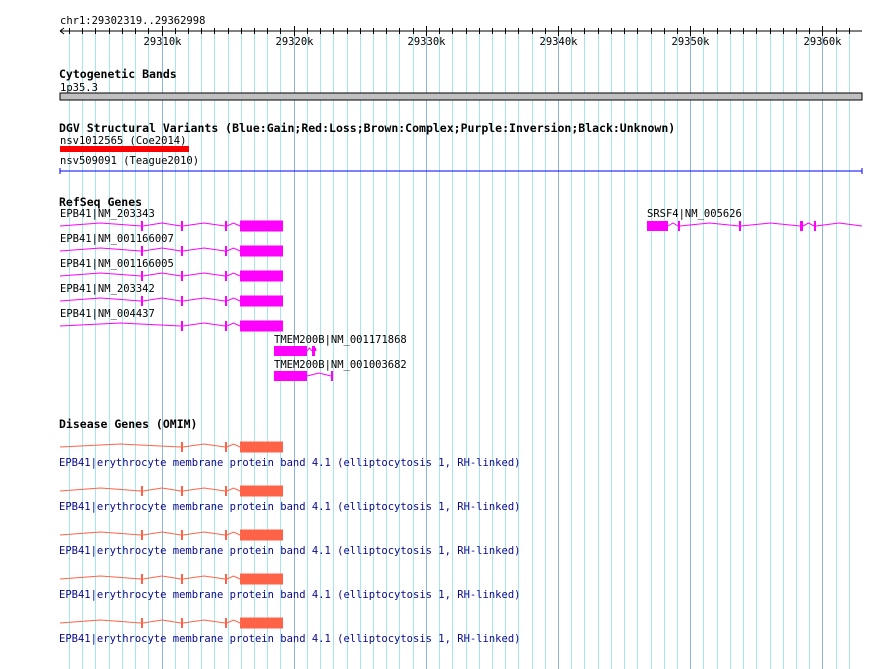  Describe the element at coordinates (340, 340) in the screenshot. I see `gene-label: TMEM200B|NM_001171868` at that location.